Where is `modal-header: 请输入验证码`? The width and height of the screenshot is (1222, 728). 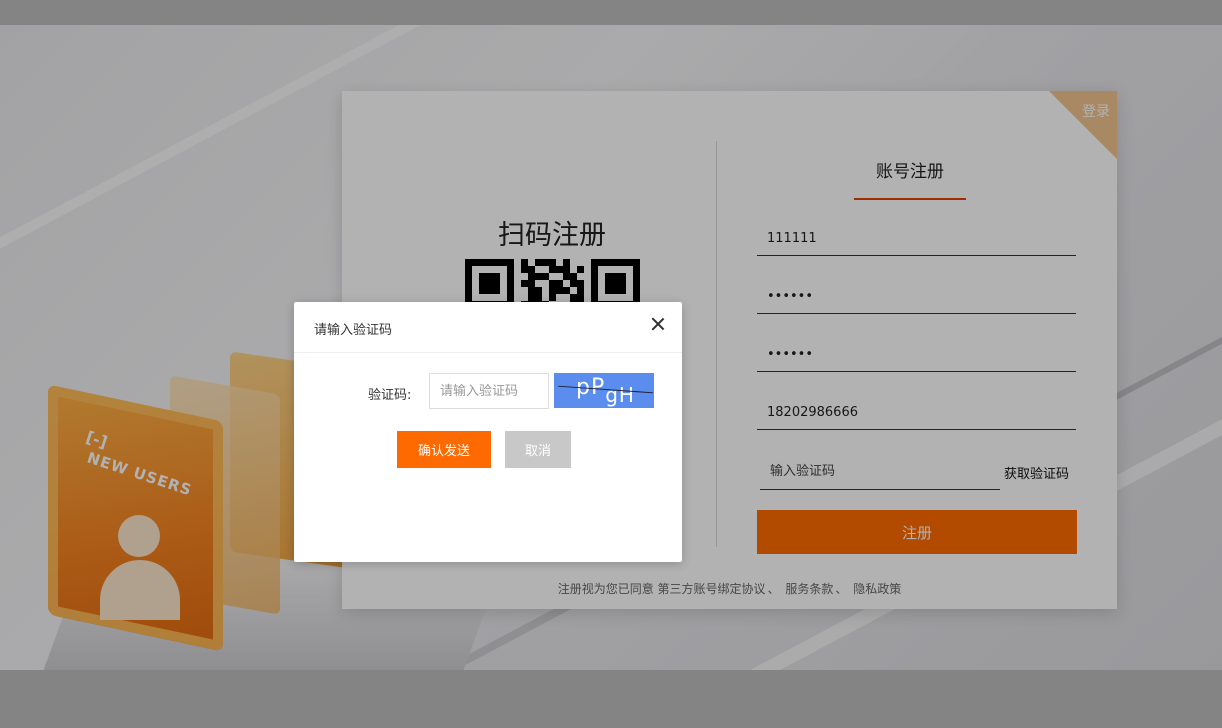 modal-header: 请输入验证码 is located at coordinates (488, 327).